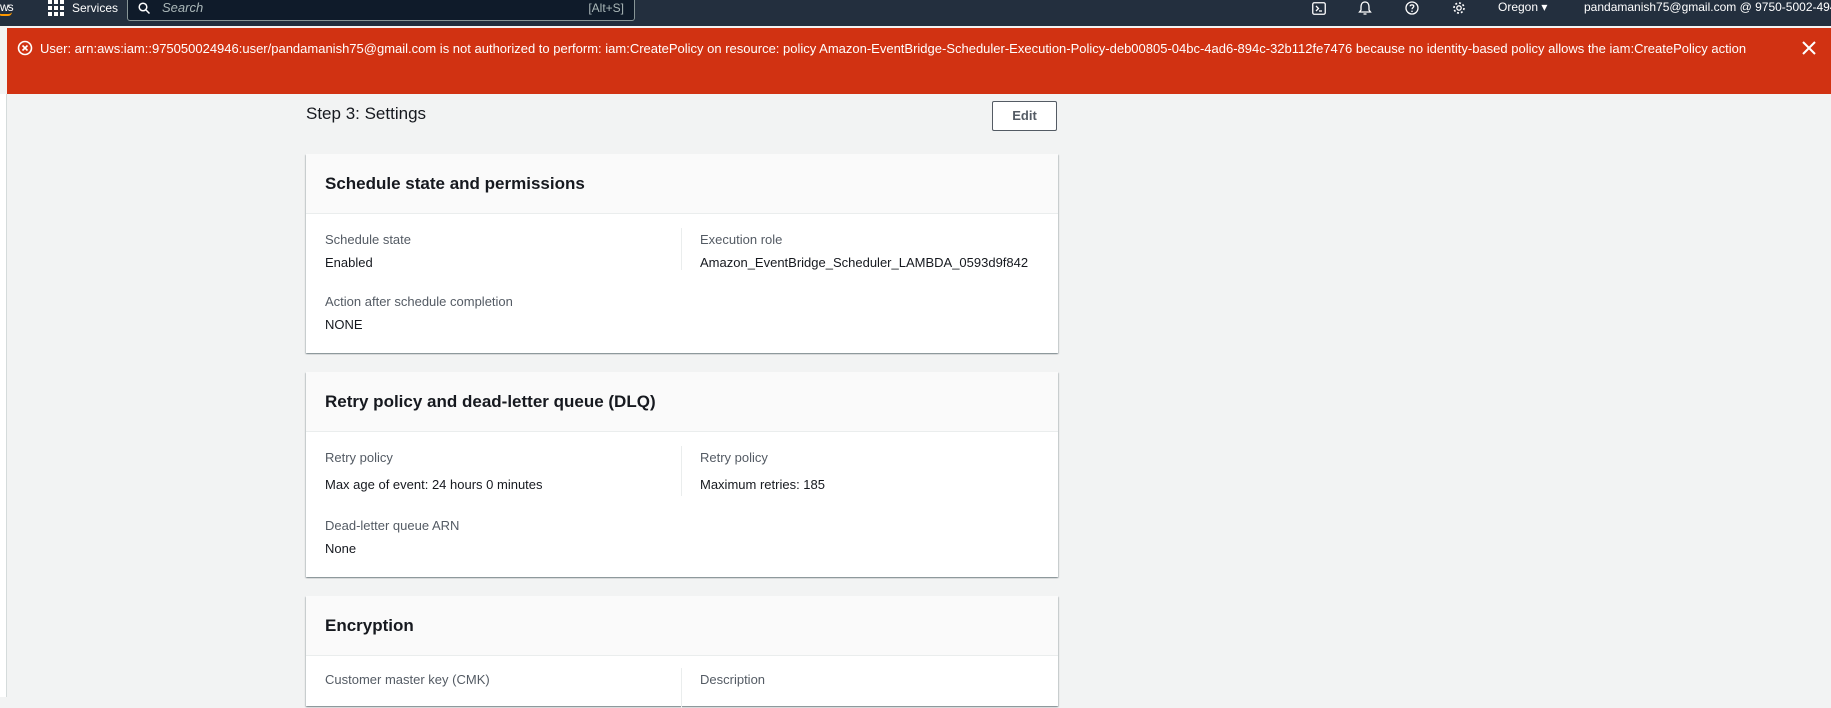 The width and height of the screenshot is (1831, 708). What do you see at coordinates (25, 48) in the screenshot?
I see `error-icon` at bounding box center [25, 48].